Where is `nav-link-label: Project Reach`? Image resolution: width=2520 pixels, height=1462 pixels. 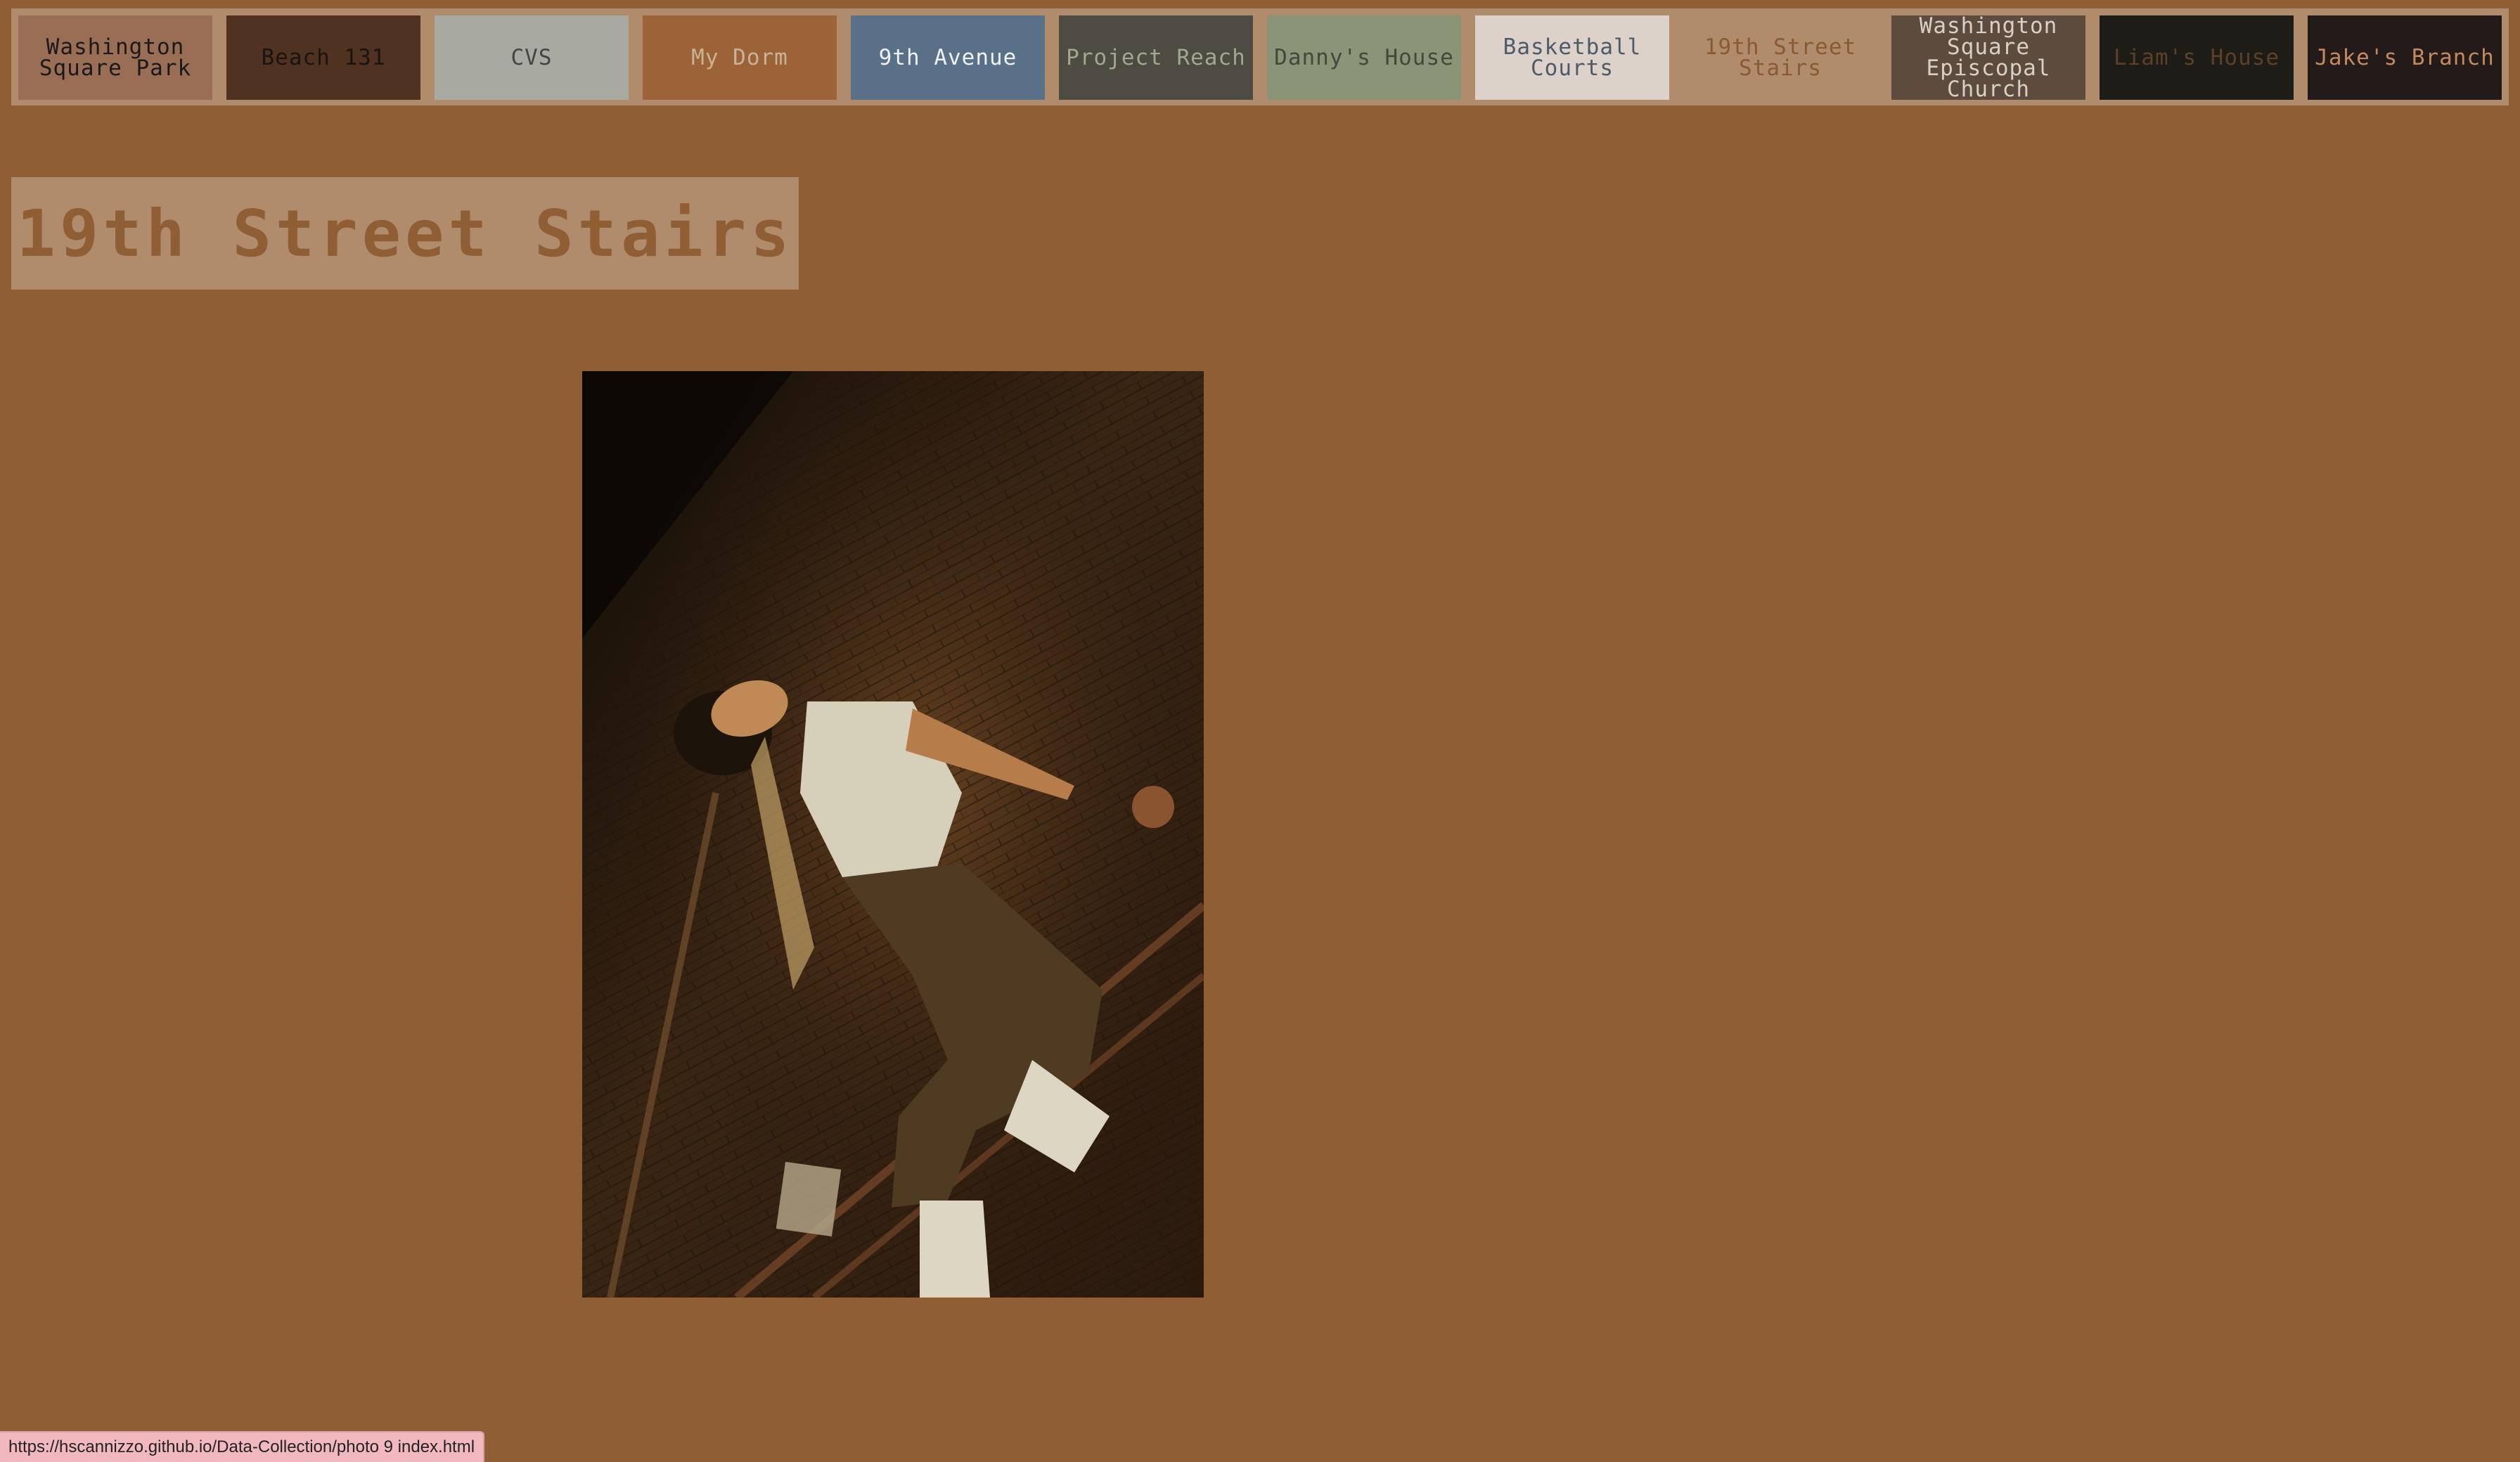
nav-link-label: Project Reach is located at coordinates (1156, 57).